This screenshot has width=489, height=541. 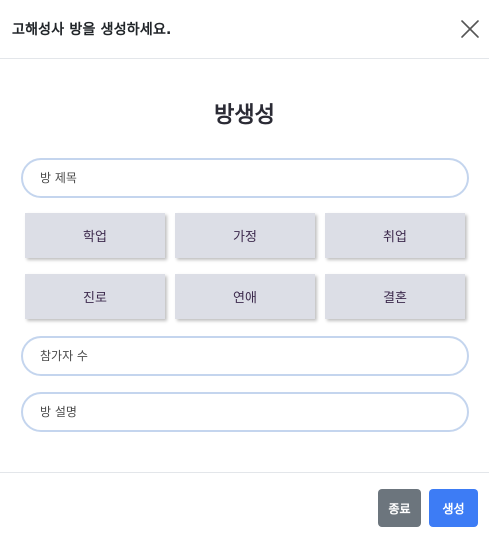 I want to click on modal-header: 고해성사 방을 생성하세요., so click(x=244, y=29).